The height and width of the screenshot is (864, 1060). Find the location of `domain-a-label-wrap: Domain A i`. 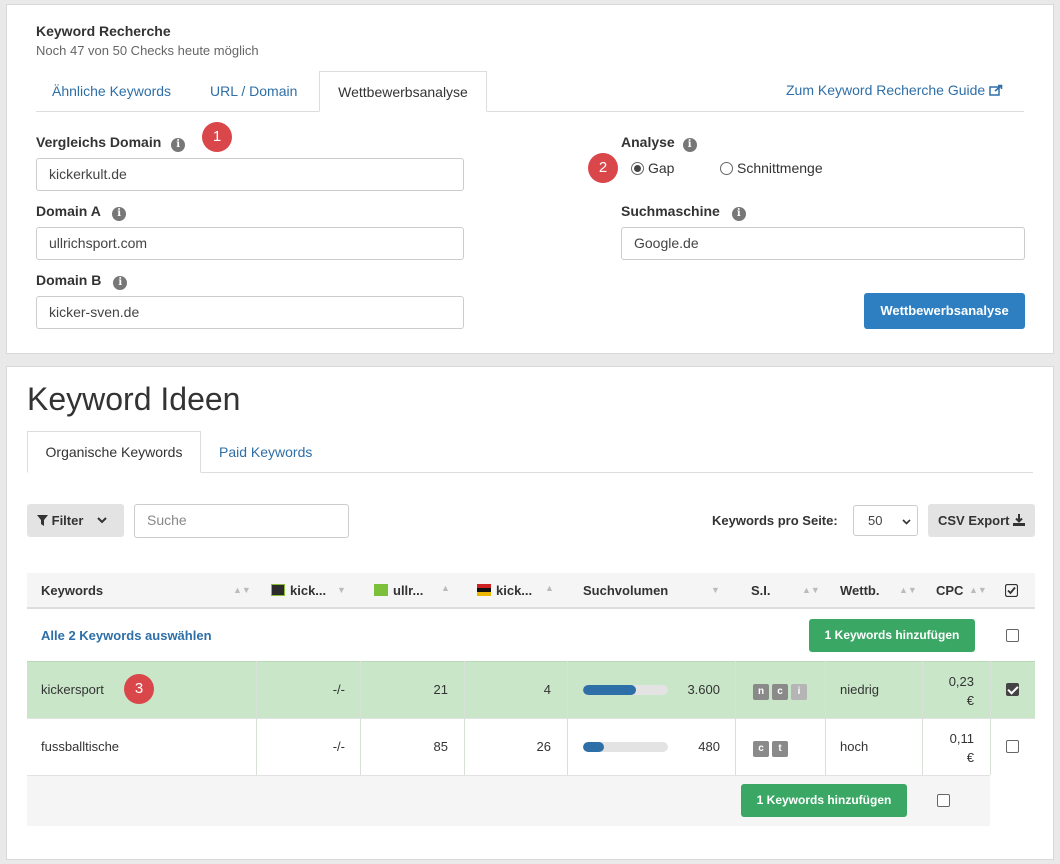

domain-a-label-wrap: Domain A i is located at coordinates (81, 212).